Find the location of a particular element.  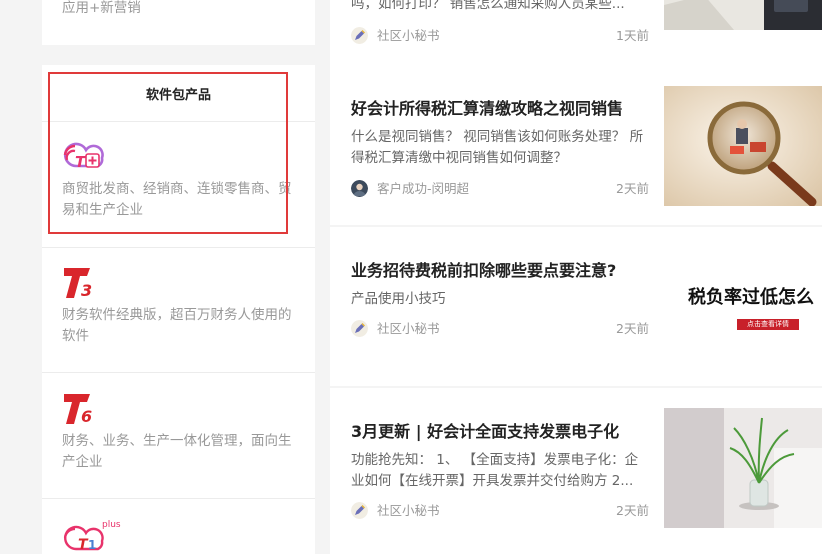

t3-logo-number: 3 is located at coordinates (86, 290).